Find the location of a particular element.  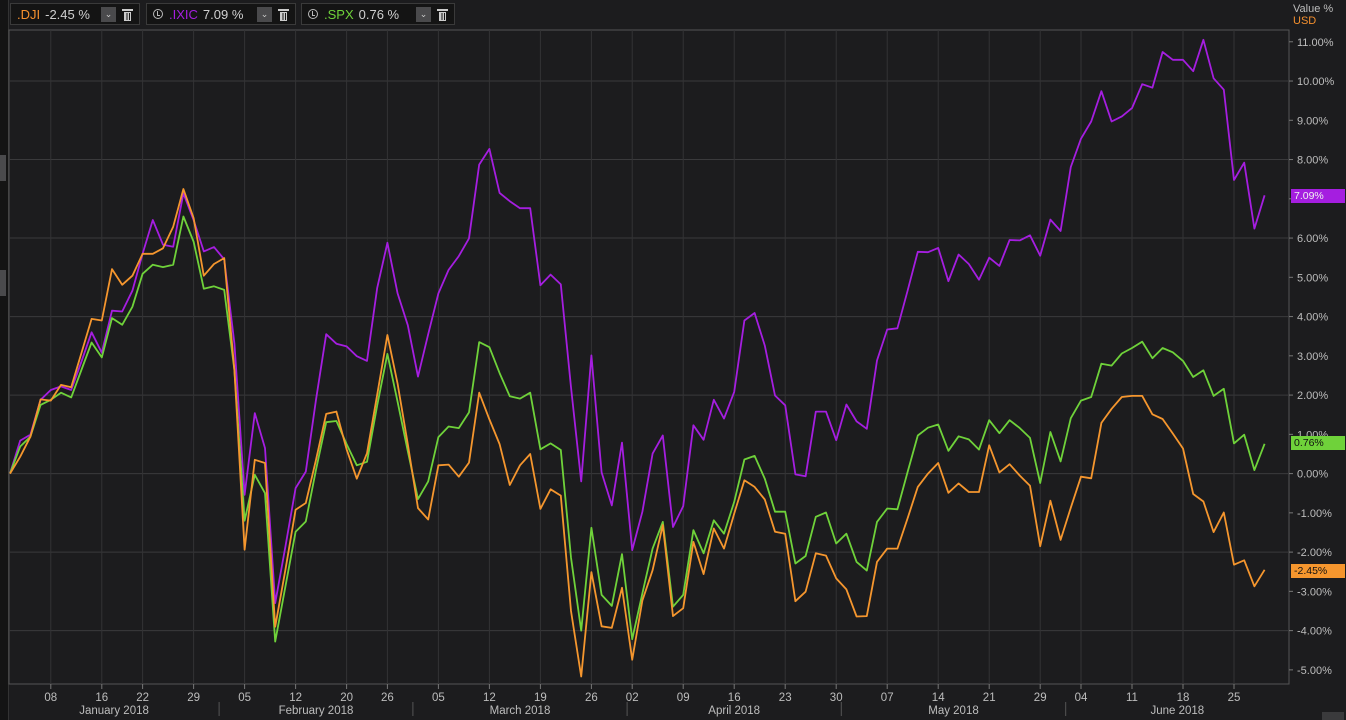

y-tick-label: 10.00% is located at coordinates (1316, 82).